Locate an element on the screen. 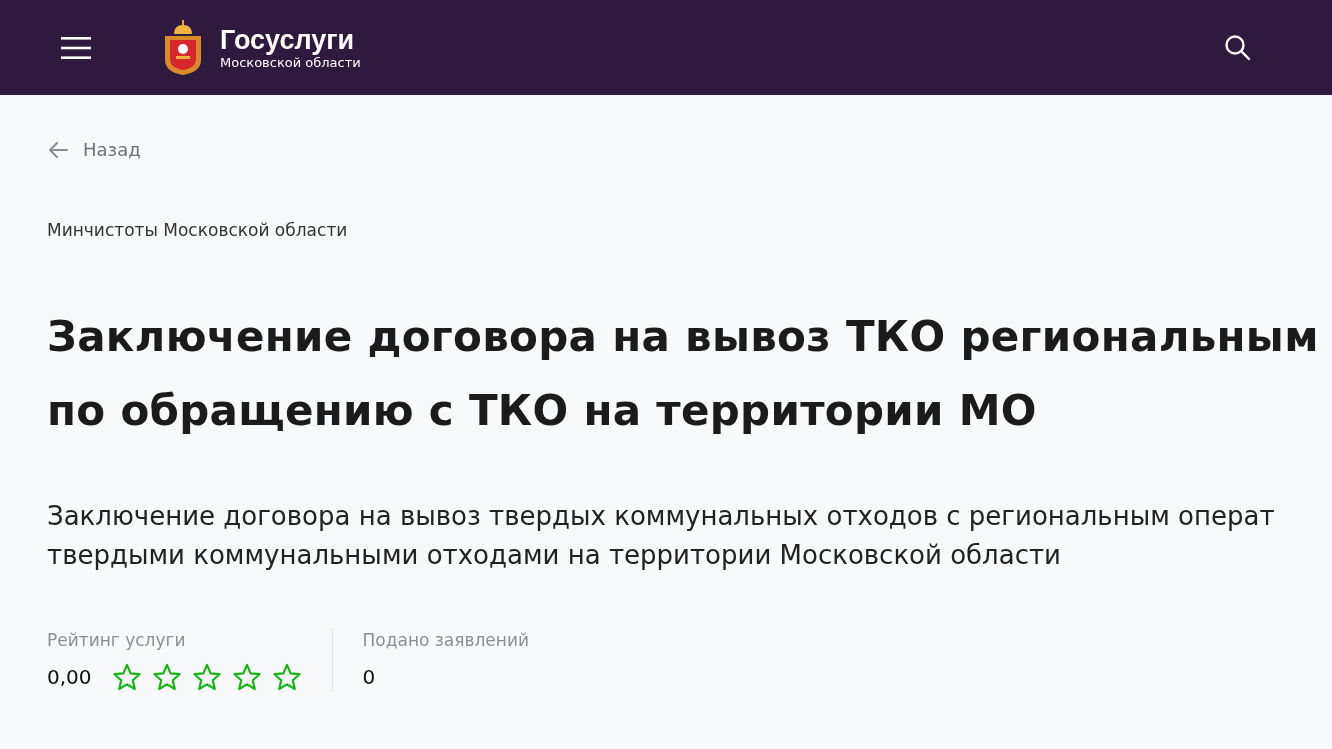  rating-value: 0,00 is located at coordinates (69, 677).